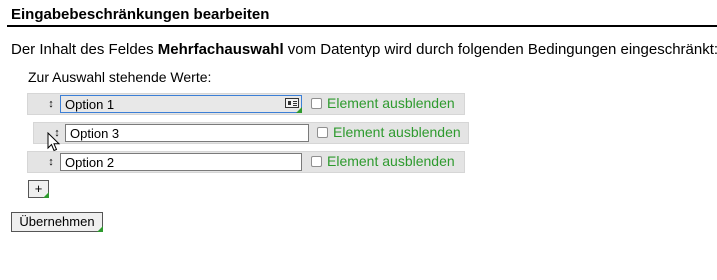  What do you see at coordinates (362, 26) in the screenshot?
I see `title-divider` at bounding box center [362, 26].